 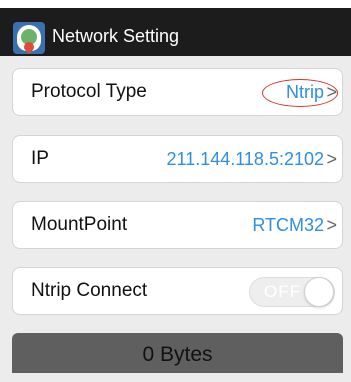 What do you see at coordinates (245, 159) in the screenshot?
I see `ip-value: 211.144.118.5:2102` at bounding box center [245, 159].